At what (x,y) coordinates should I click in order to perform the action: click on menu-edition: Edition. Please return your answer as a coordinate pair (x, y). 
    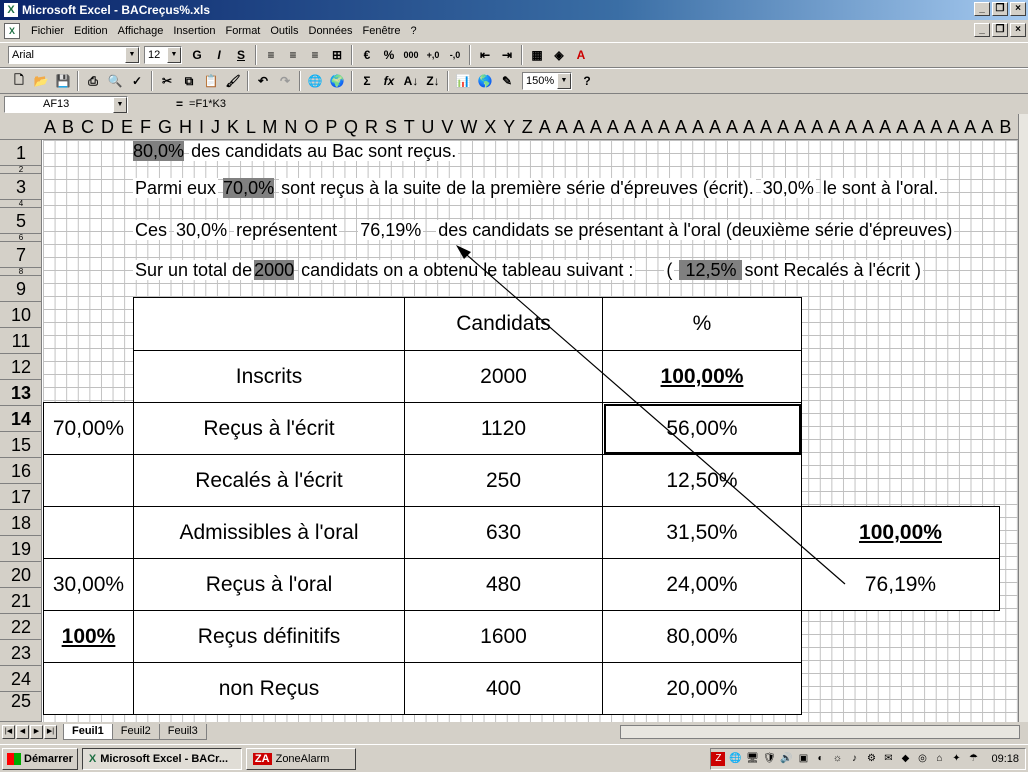
    Looking at the image, I should click on (91, 31).